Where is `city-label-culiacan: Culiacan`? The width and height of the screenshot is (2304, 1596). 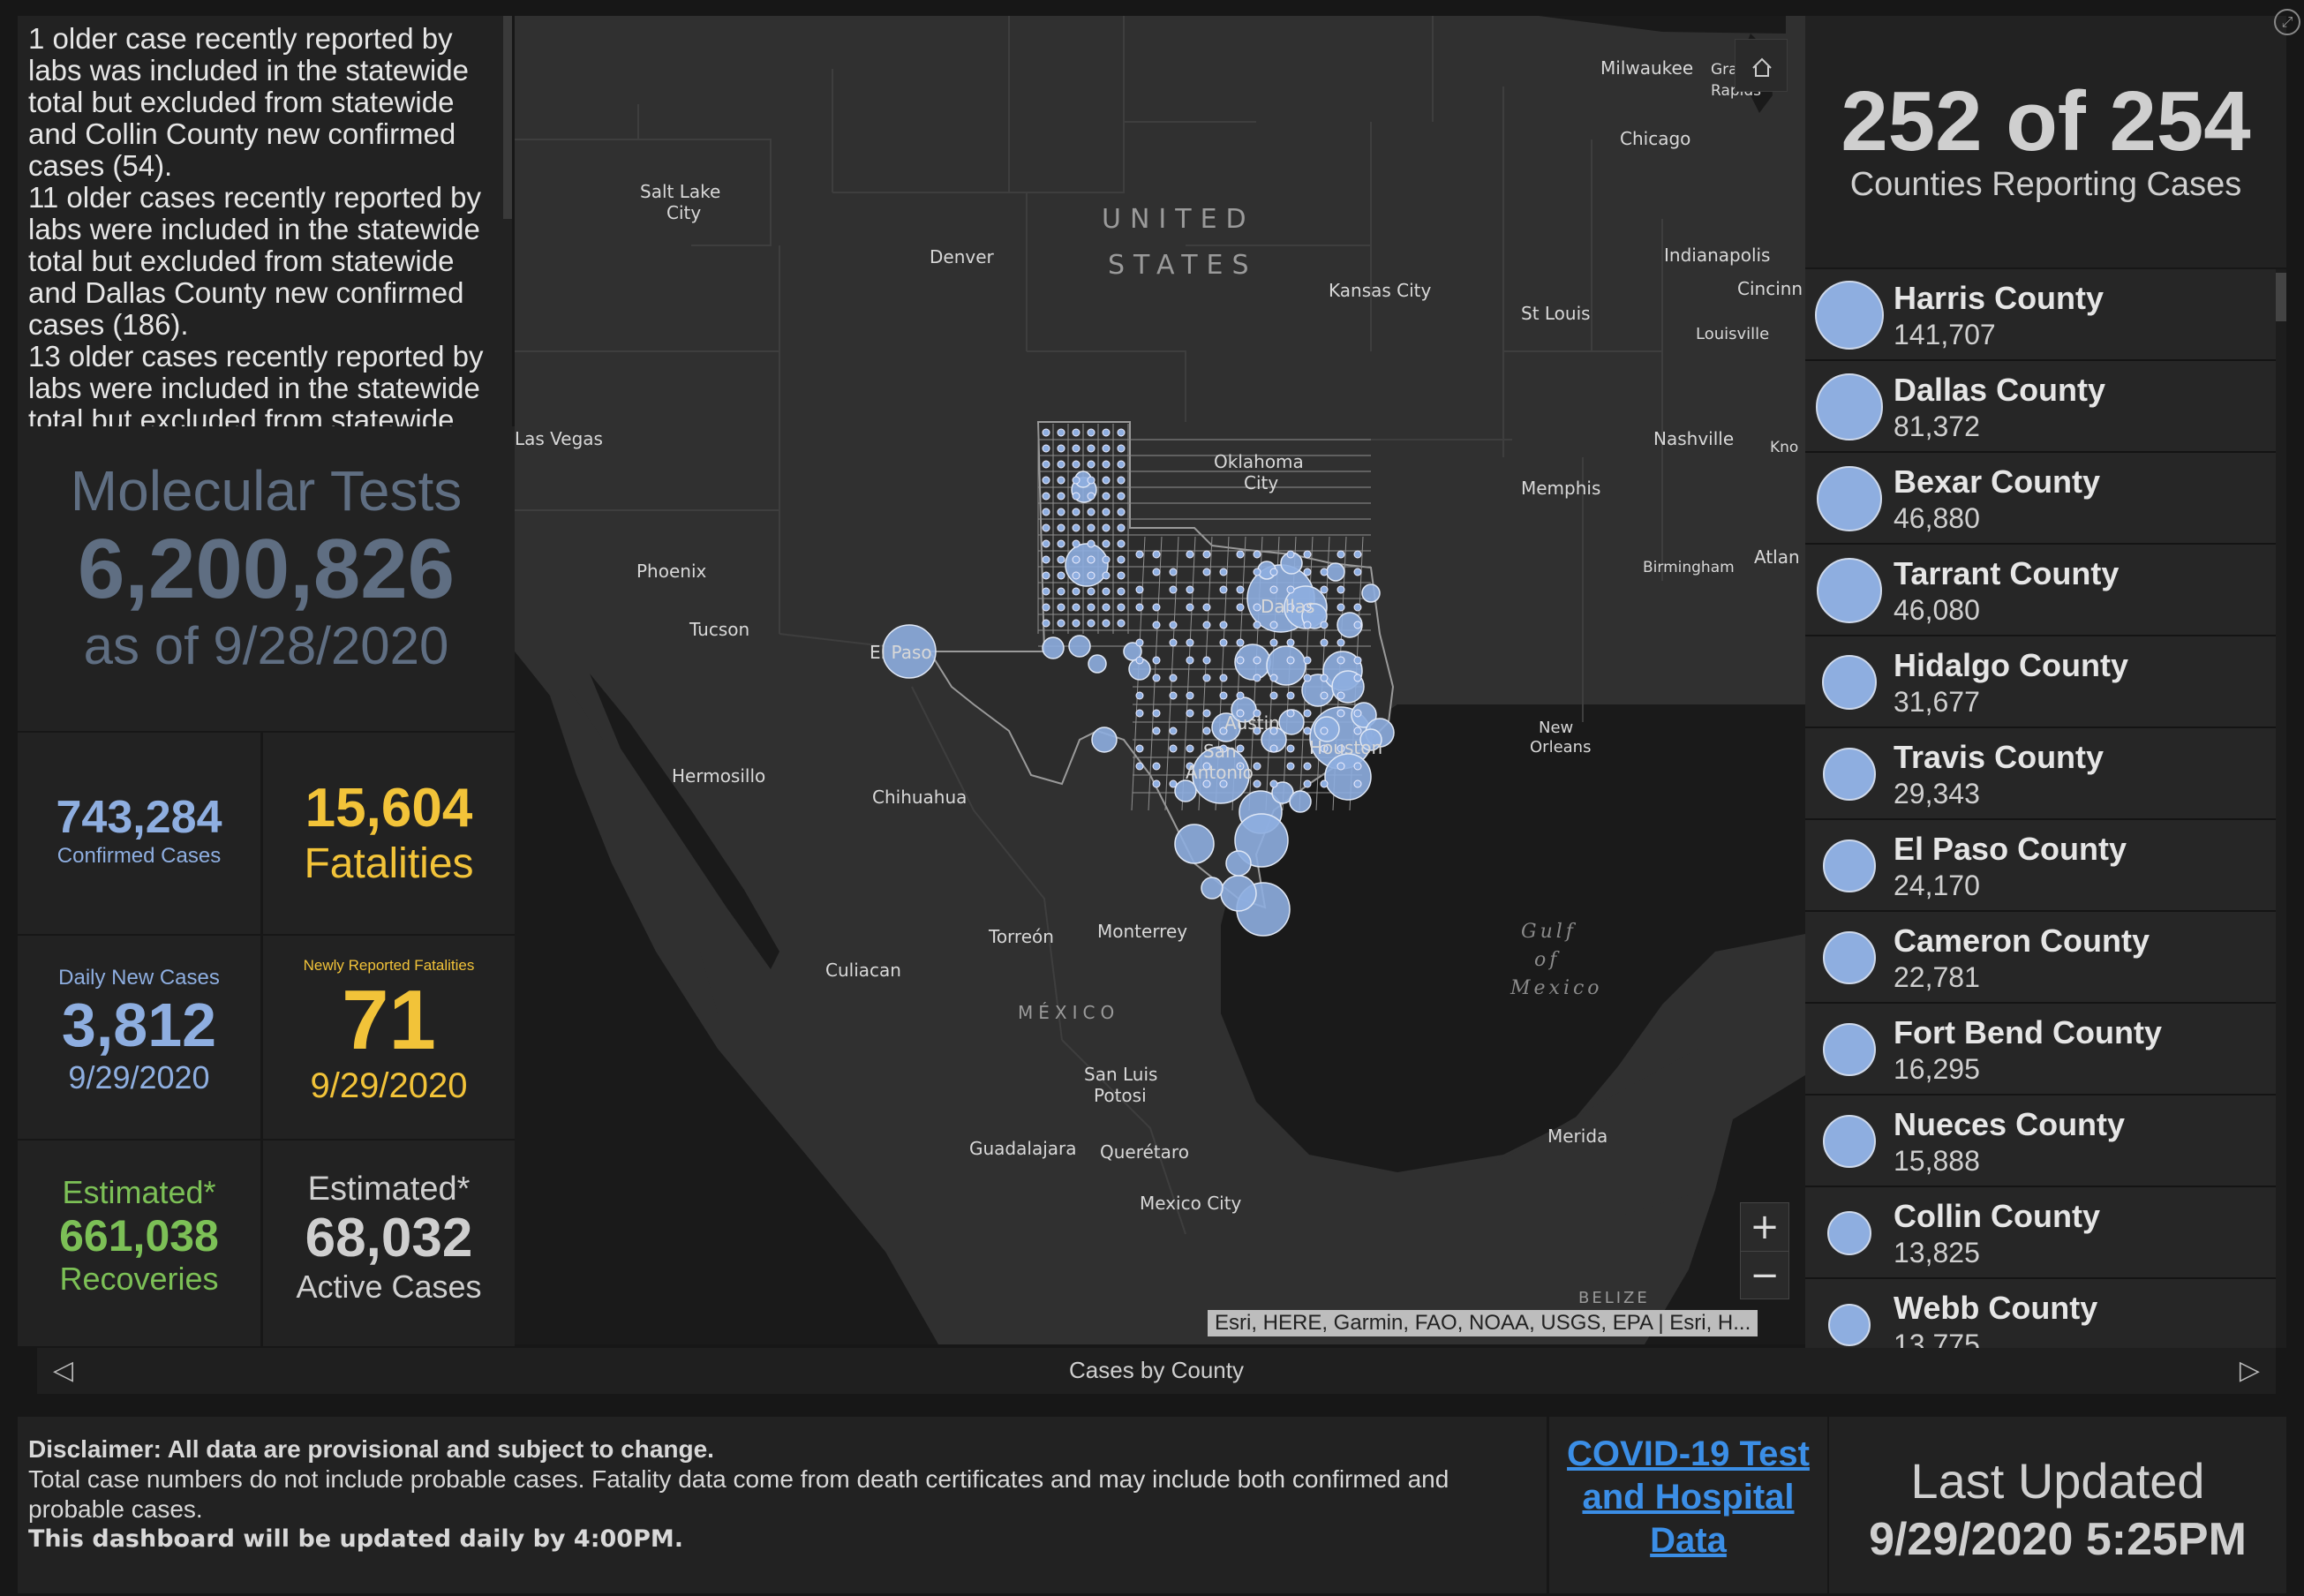
city-label-culiacan: Culiacan is located at coordinates (863, 970).